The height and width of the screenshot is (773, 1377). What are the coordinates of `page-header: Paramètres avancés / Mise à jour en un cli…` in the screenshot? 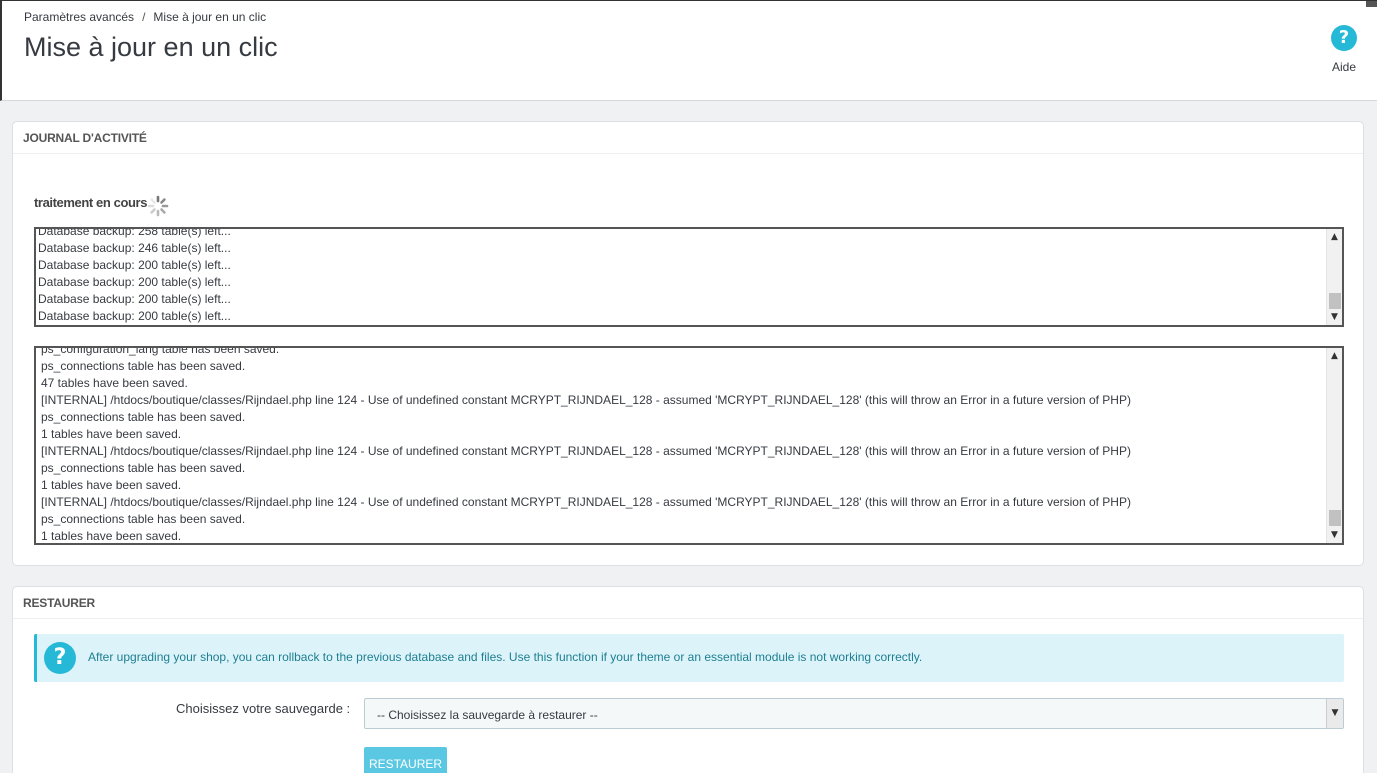 It's located at (688, 50).